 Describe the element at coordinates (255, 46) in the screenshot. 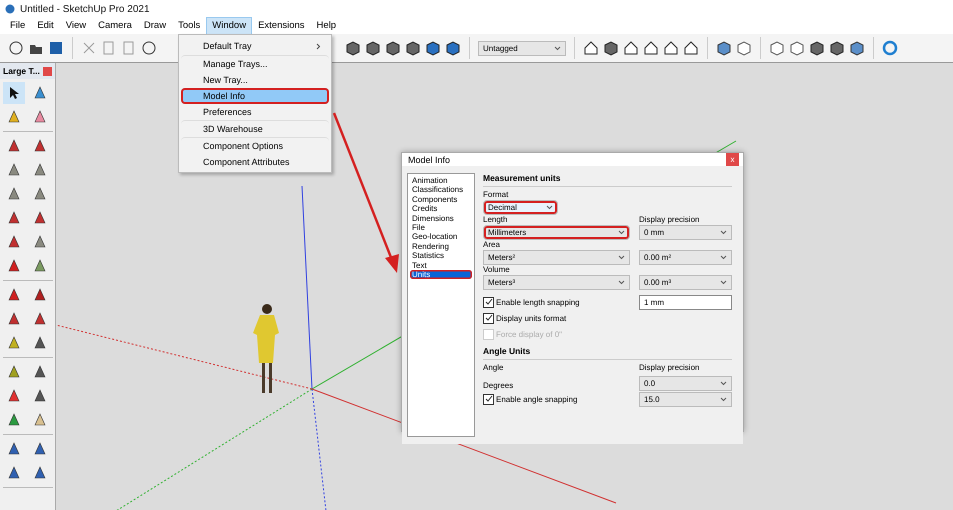

I see `menu-entry: Default Tray` at that location.